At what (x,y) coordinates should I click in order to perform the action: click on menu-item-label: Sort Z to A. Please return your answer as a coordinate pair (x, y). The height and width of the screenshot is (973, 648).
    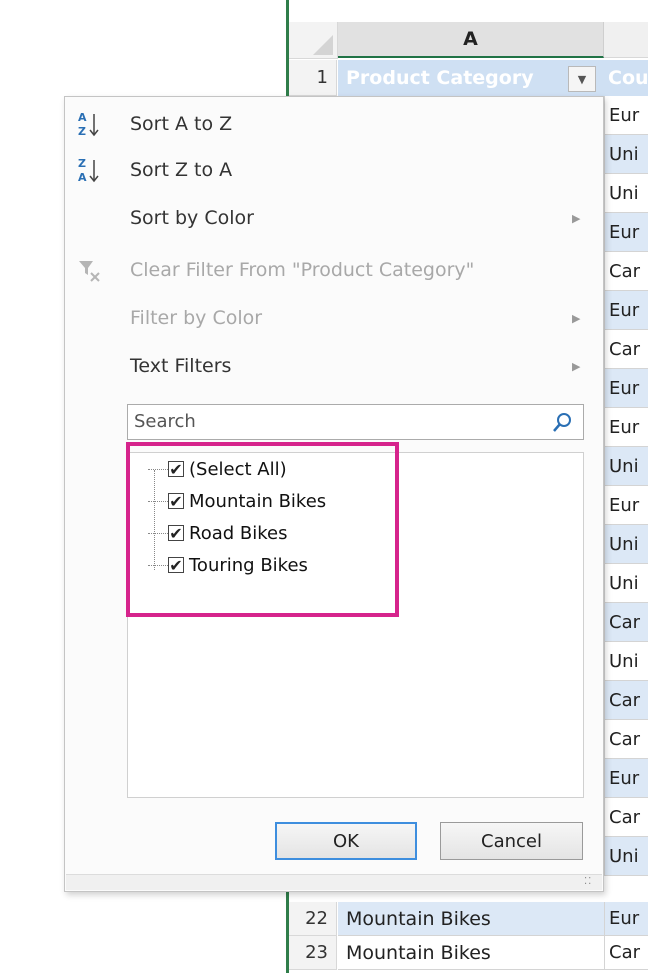
    Looking at the image, I should click on (181, 170).